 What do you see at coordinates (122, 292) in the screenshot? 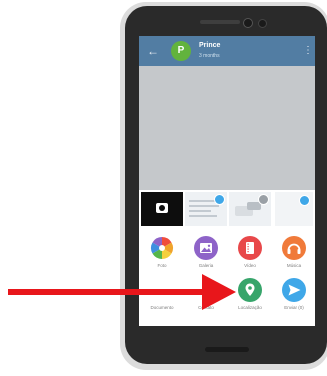
I see `red-pointer-arrow-icon` at bounding box center [122, 292].